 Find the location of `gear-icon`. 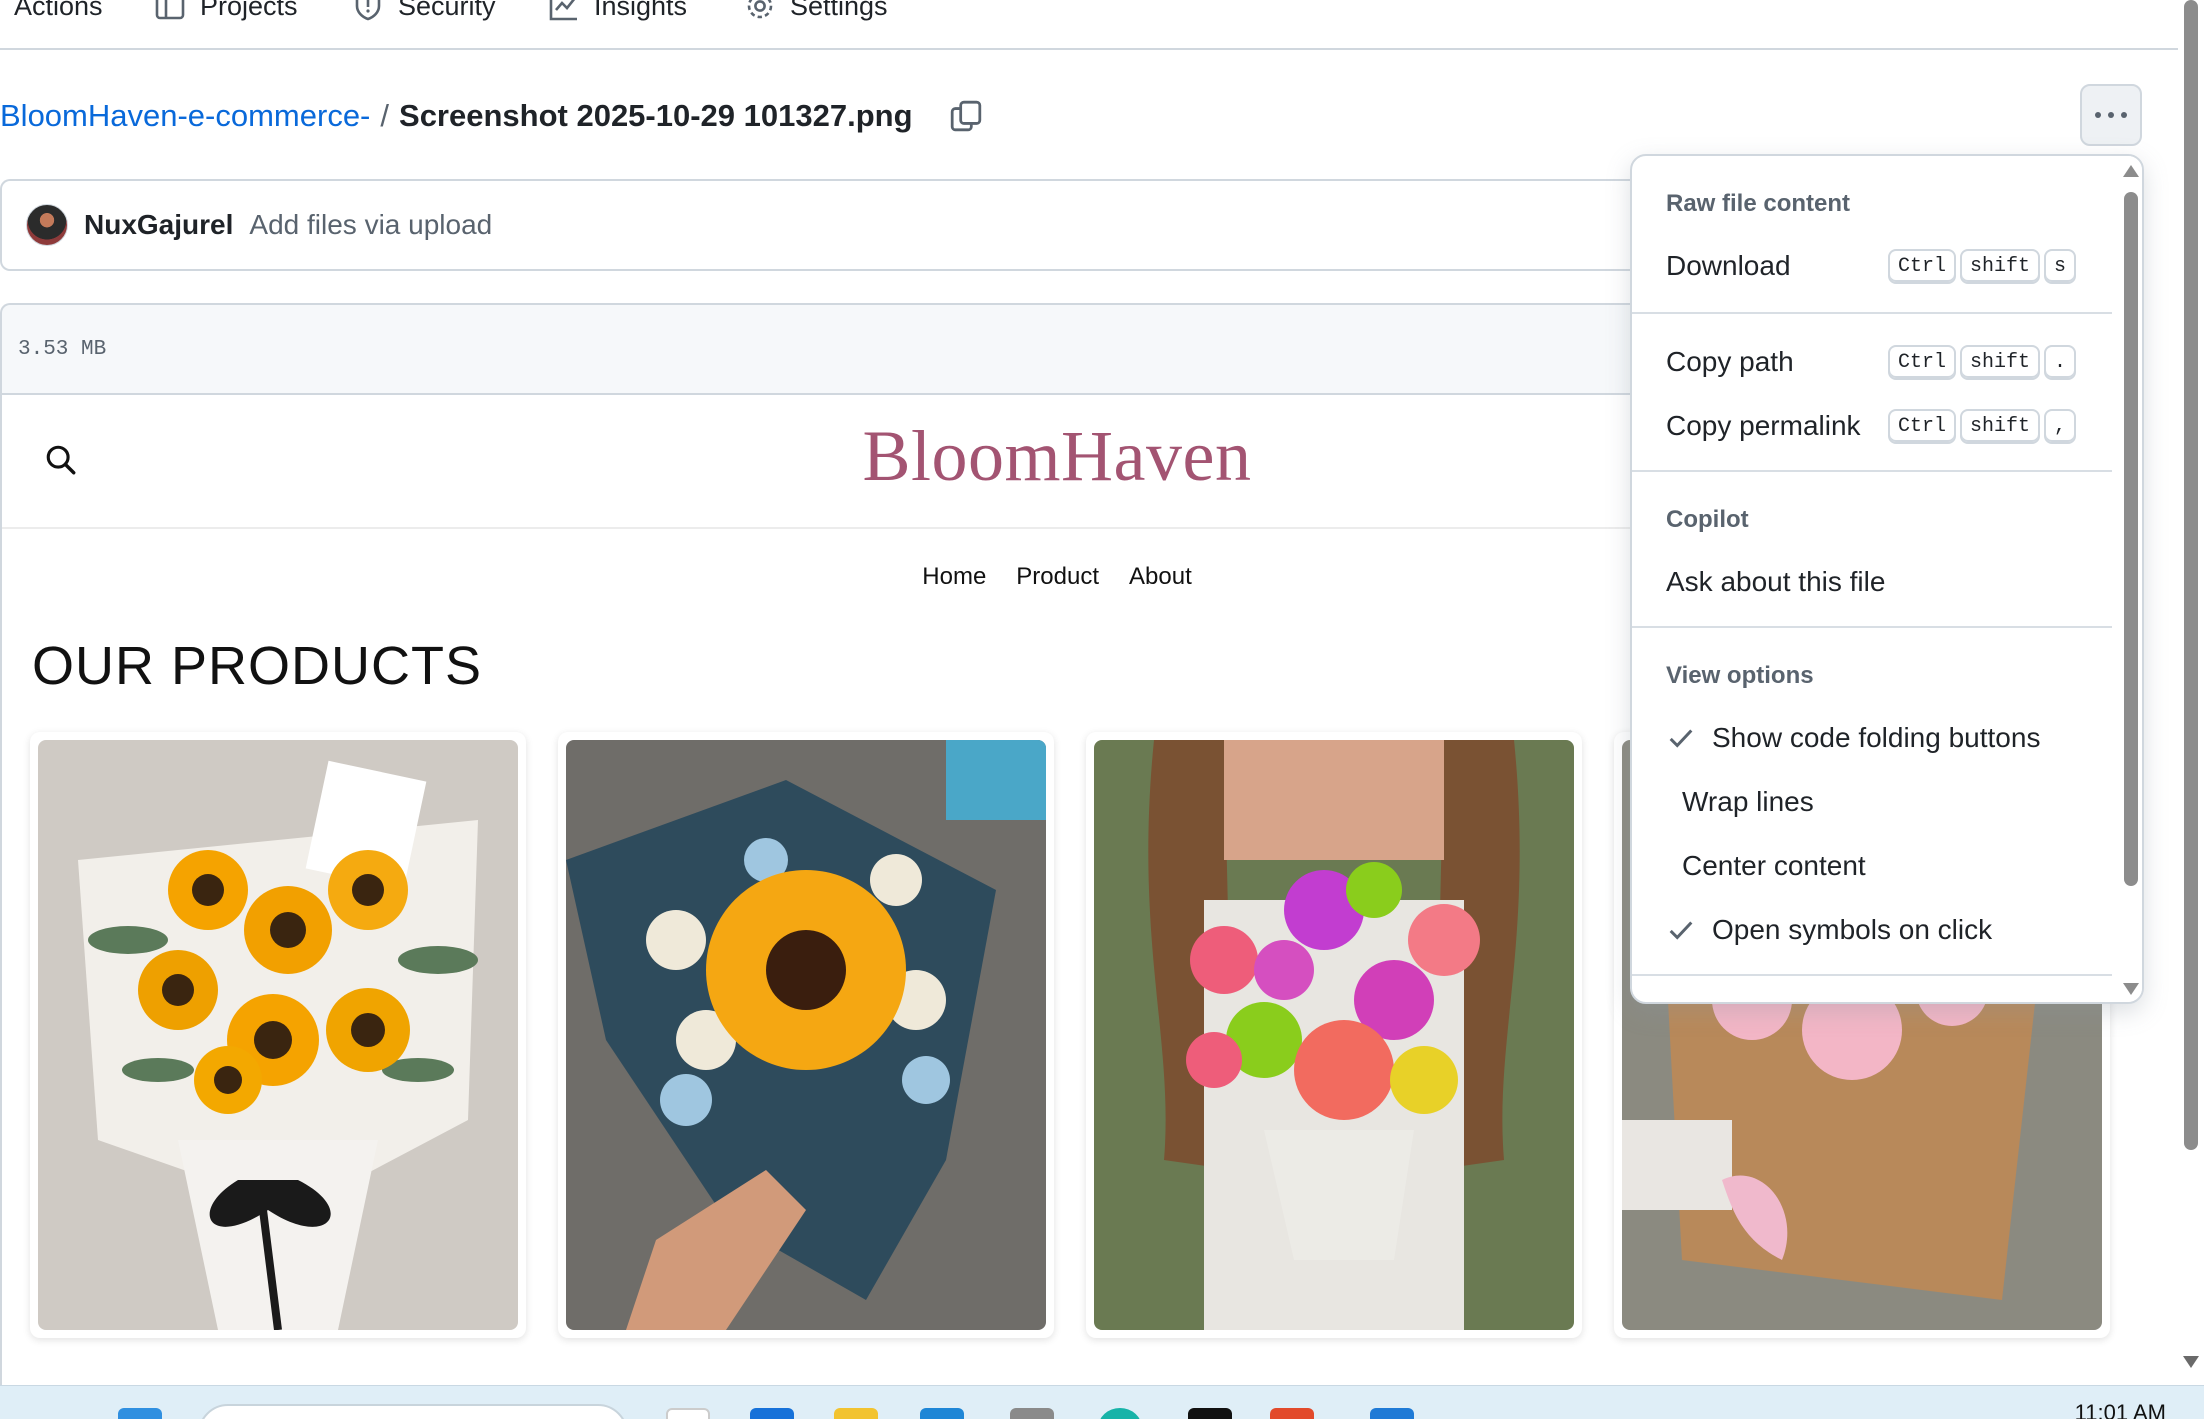

gear-icon is located at coordinates (760, 9).